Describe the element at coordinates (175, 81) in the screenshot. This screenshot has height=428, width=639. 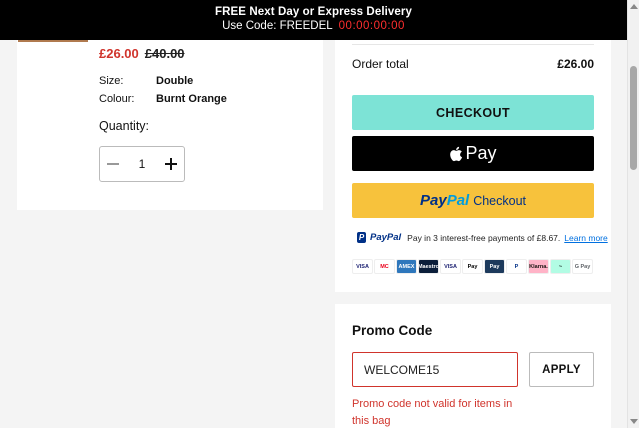
I see `size-value: Double` at that location.